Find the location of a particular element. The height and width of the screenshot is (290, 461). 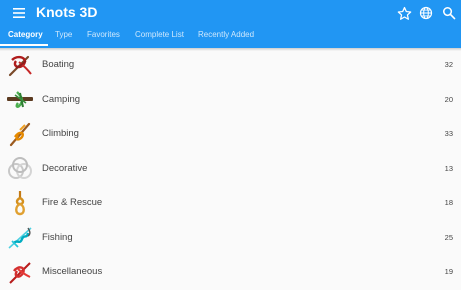

search-icon is located at coordinates (449, 13).